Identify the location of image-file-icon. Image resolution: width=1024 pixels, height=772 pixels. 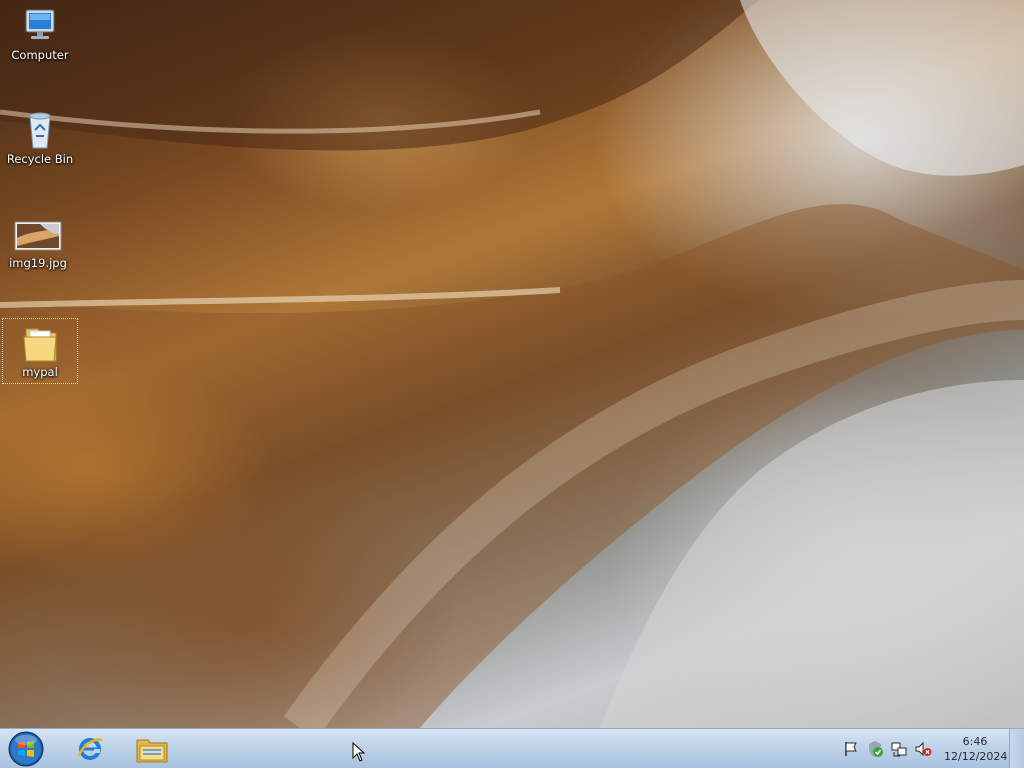
(38, 234).